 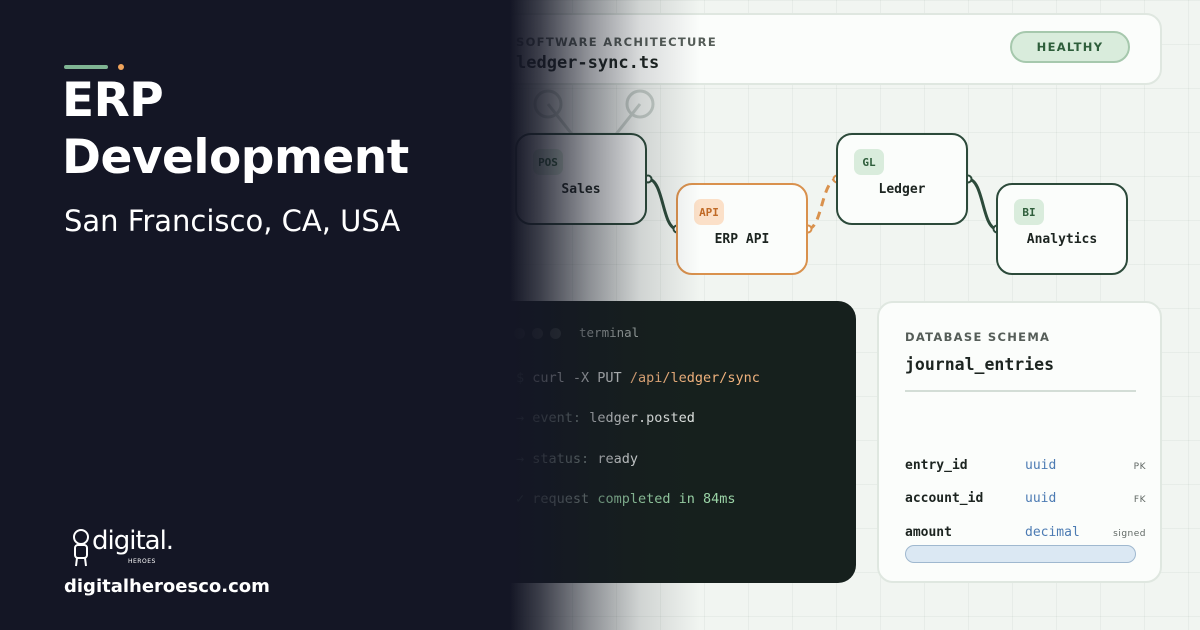 What do you see at coordinates (561, 459) in the screenshot?
I see `terminal-key: status:` at bounding box center [561, 459].